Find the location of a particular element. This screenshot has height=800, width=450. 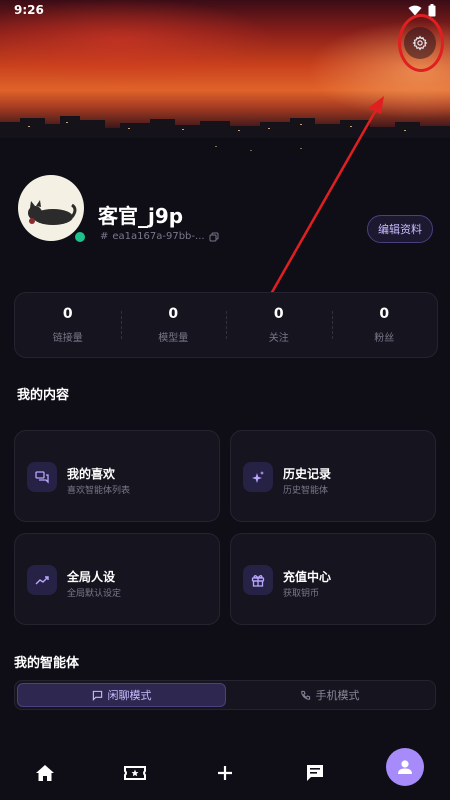

nav-home is located at coordinates (45, 772).